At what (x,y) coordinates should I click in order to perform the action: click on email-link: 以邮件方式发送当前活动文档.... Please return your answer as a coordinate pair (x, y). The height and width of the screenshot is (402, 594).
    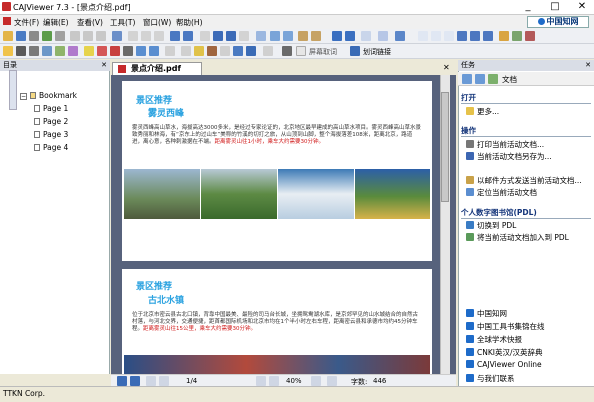
    Looking at the image, I should click on (524, 180).